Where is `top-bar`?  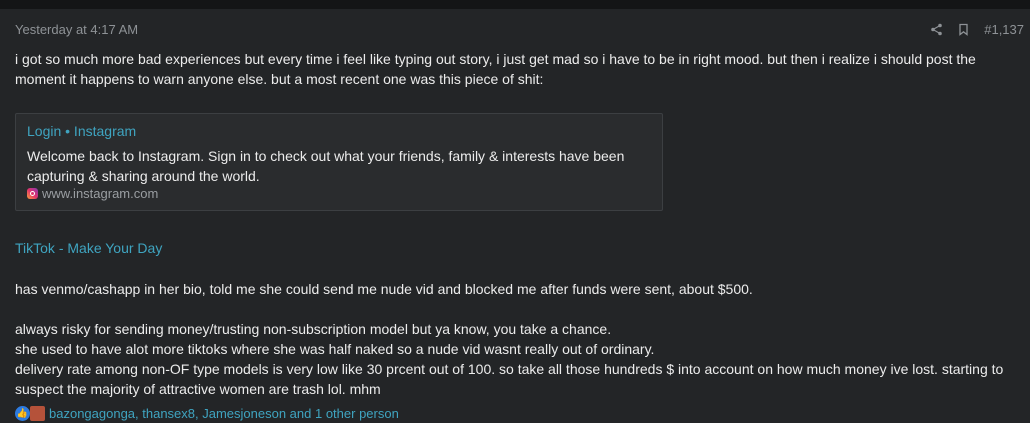 top-bar is located at coordinates (515, 4).